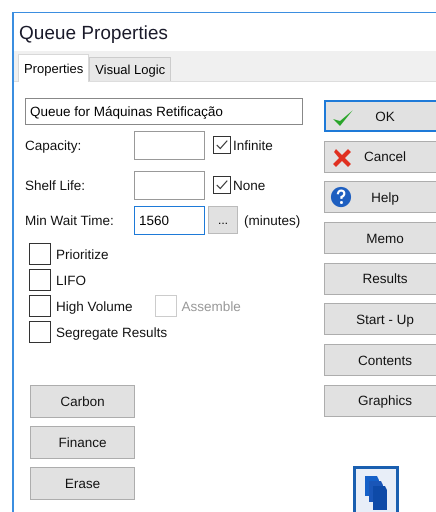 The image size is (436, 512). What do you see at coordinates (380, 197) in the screenshot?
I see `action-button: Help` at bounding box center [380, 197].